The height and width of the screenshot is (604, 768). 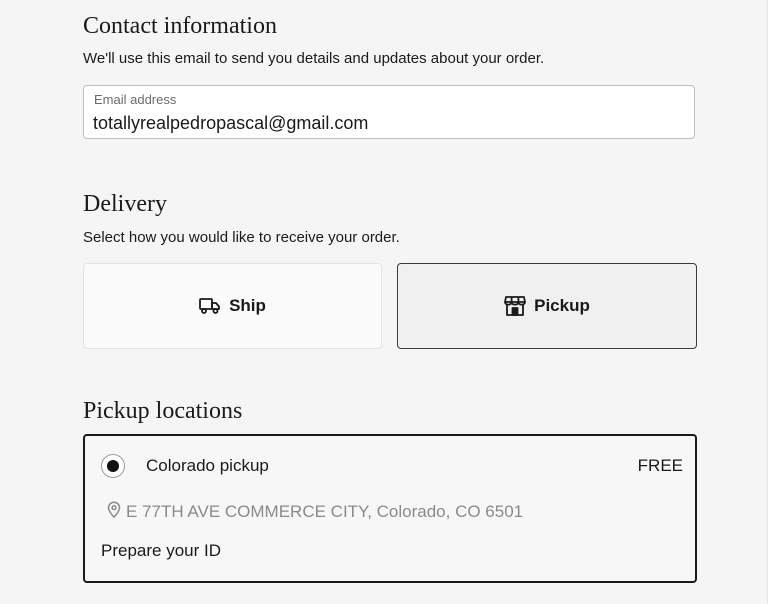 What do you see at coordinates (388, 123) in the screenshot?
I see `email-input` at bounding box center [388, 123].